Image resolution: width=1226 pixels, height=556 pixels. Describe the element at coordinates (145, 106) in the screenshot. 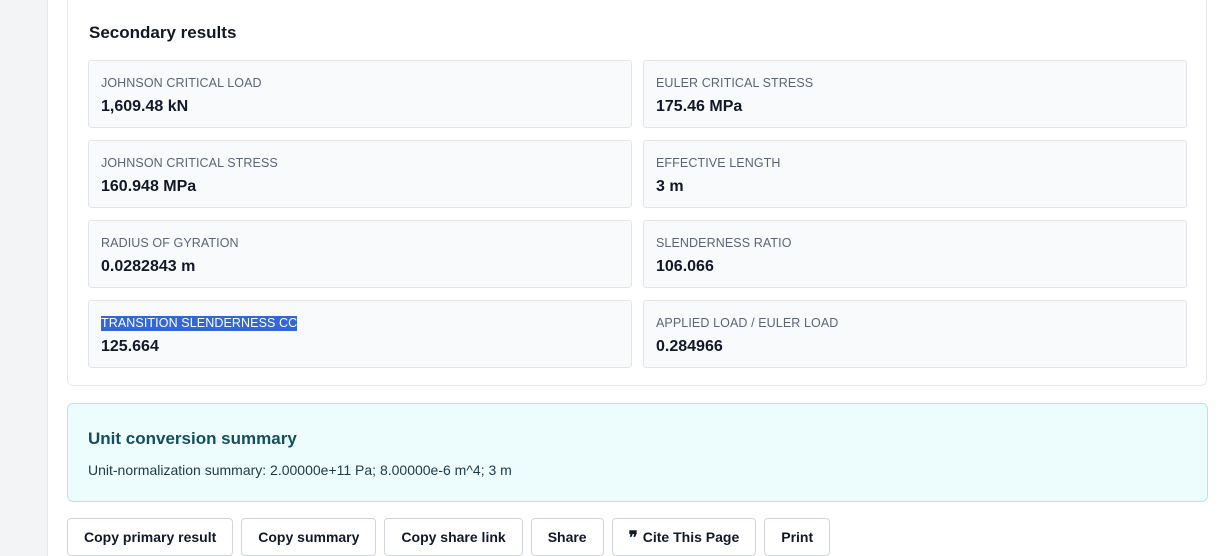

I see `result-value: 1,609.48 kN` at that location.